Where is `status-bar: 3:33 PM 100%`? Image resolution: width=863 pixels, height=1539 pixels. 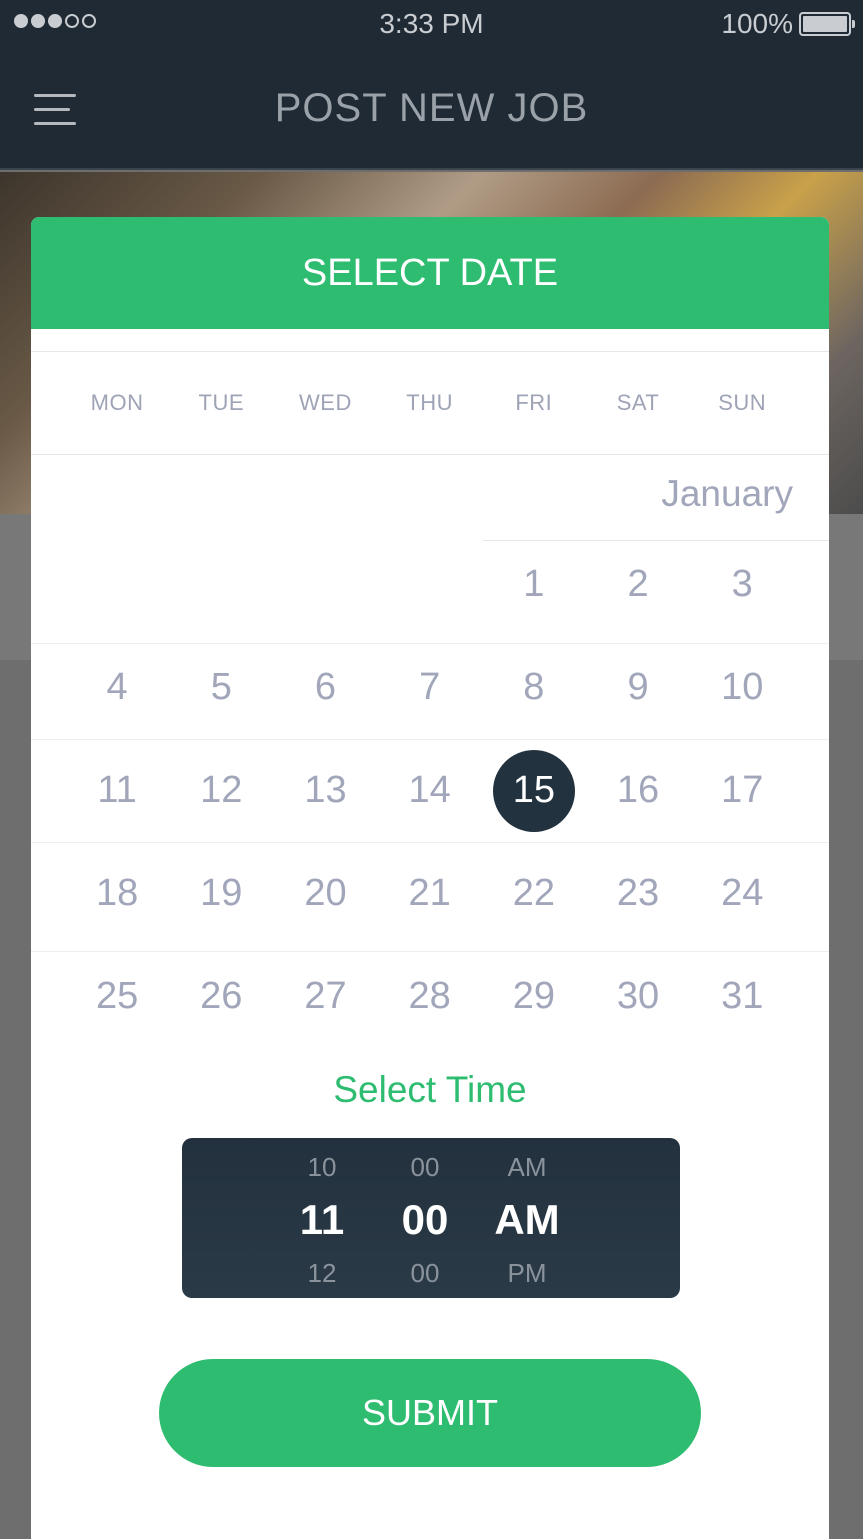 status-bar: 3:33 PM 100% is located at coordinates (431, 25).